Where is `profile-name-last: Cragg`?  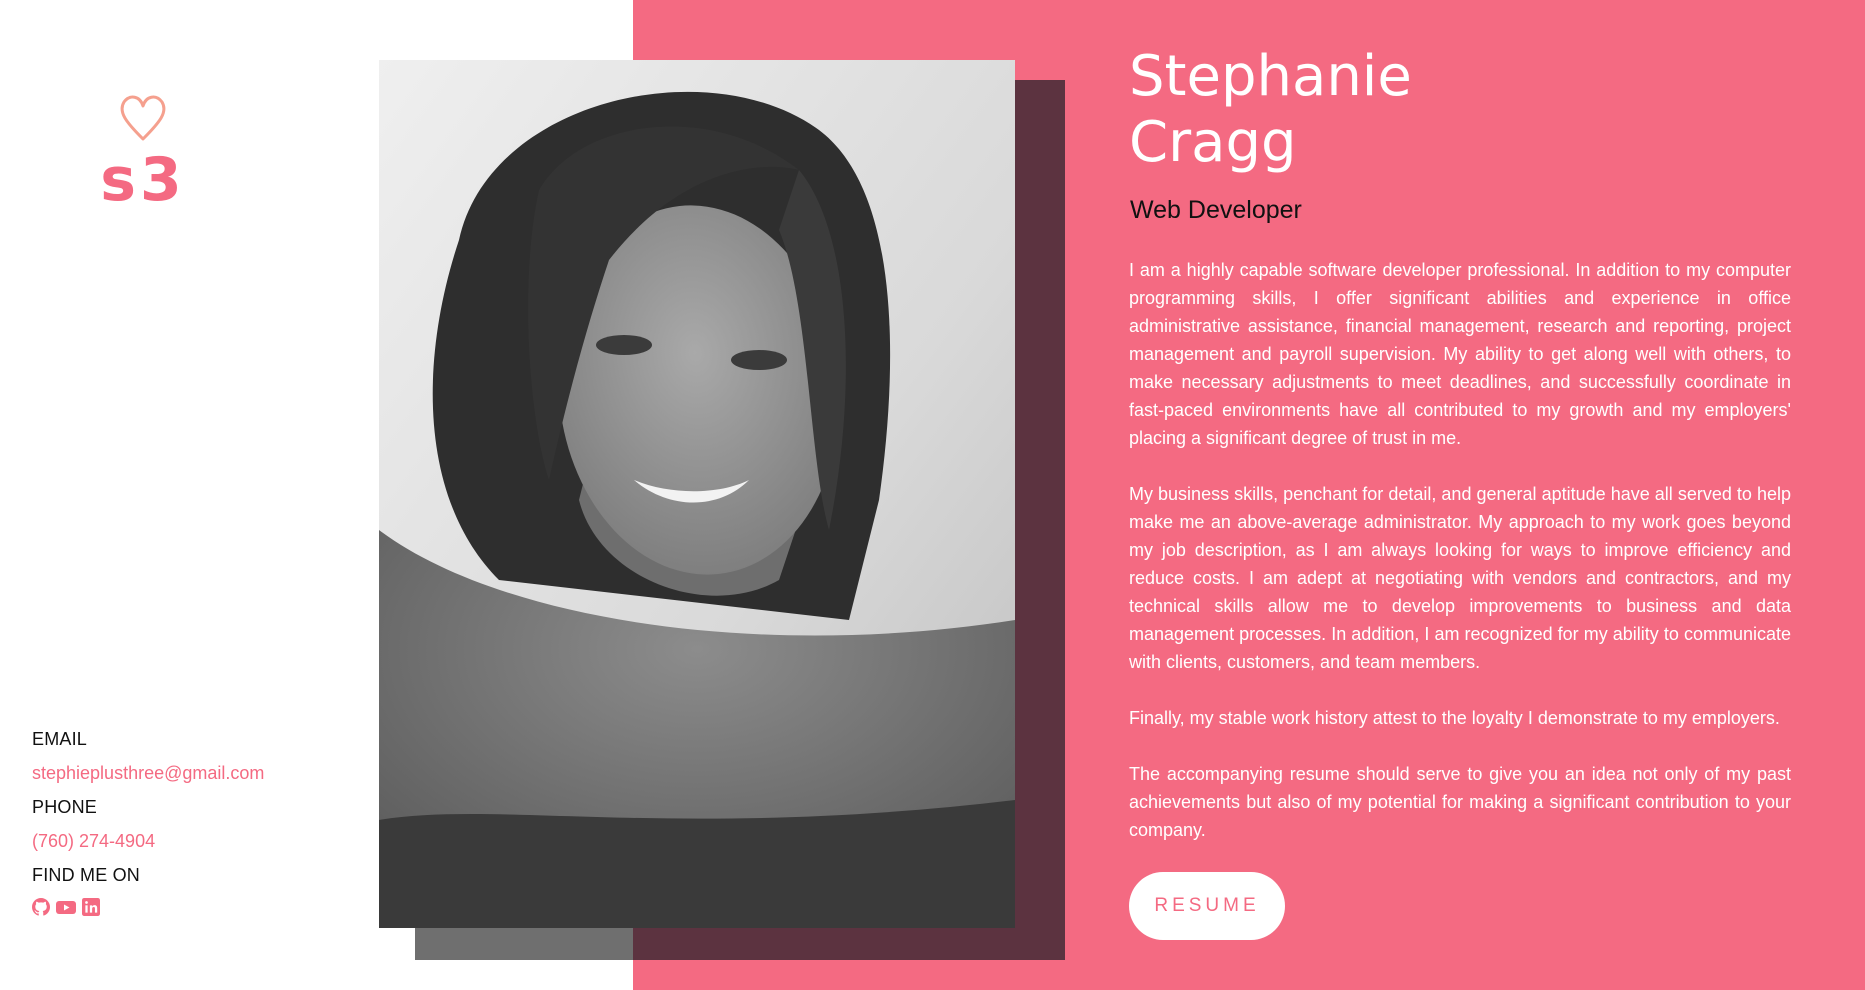 profile-name-last: Cragg is located at coordinates (1213, 142).